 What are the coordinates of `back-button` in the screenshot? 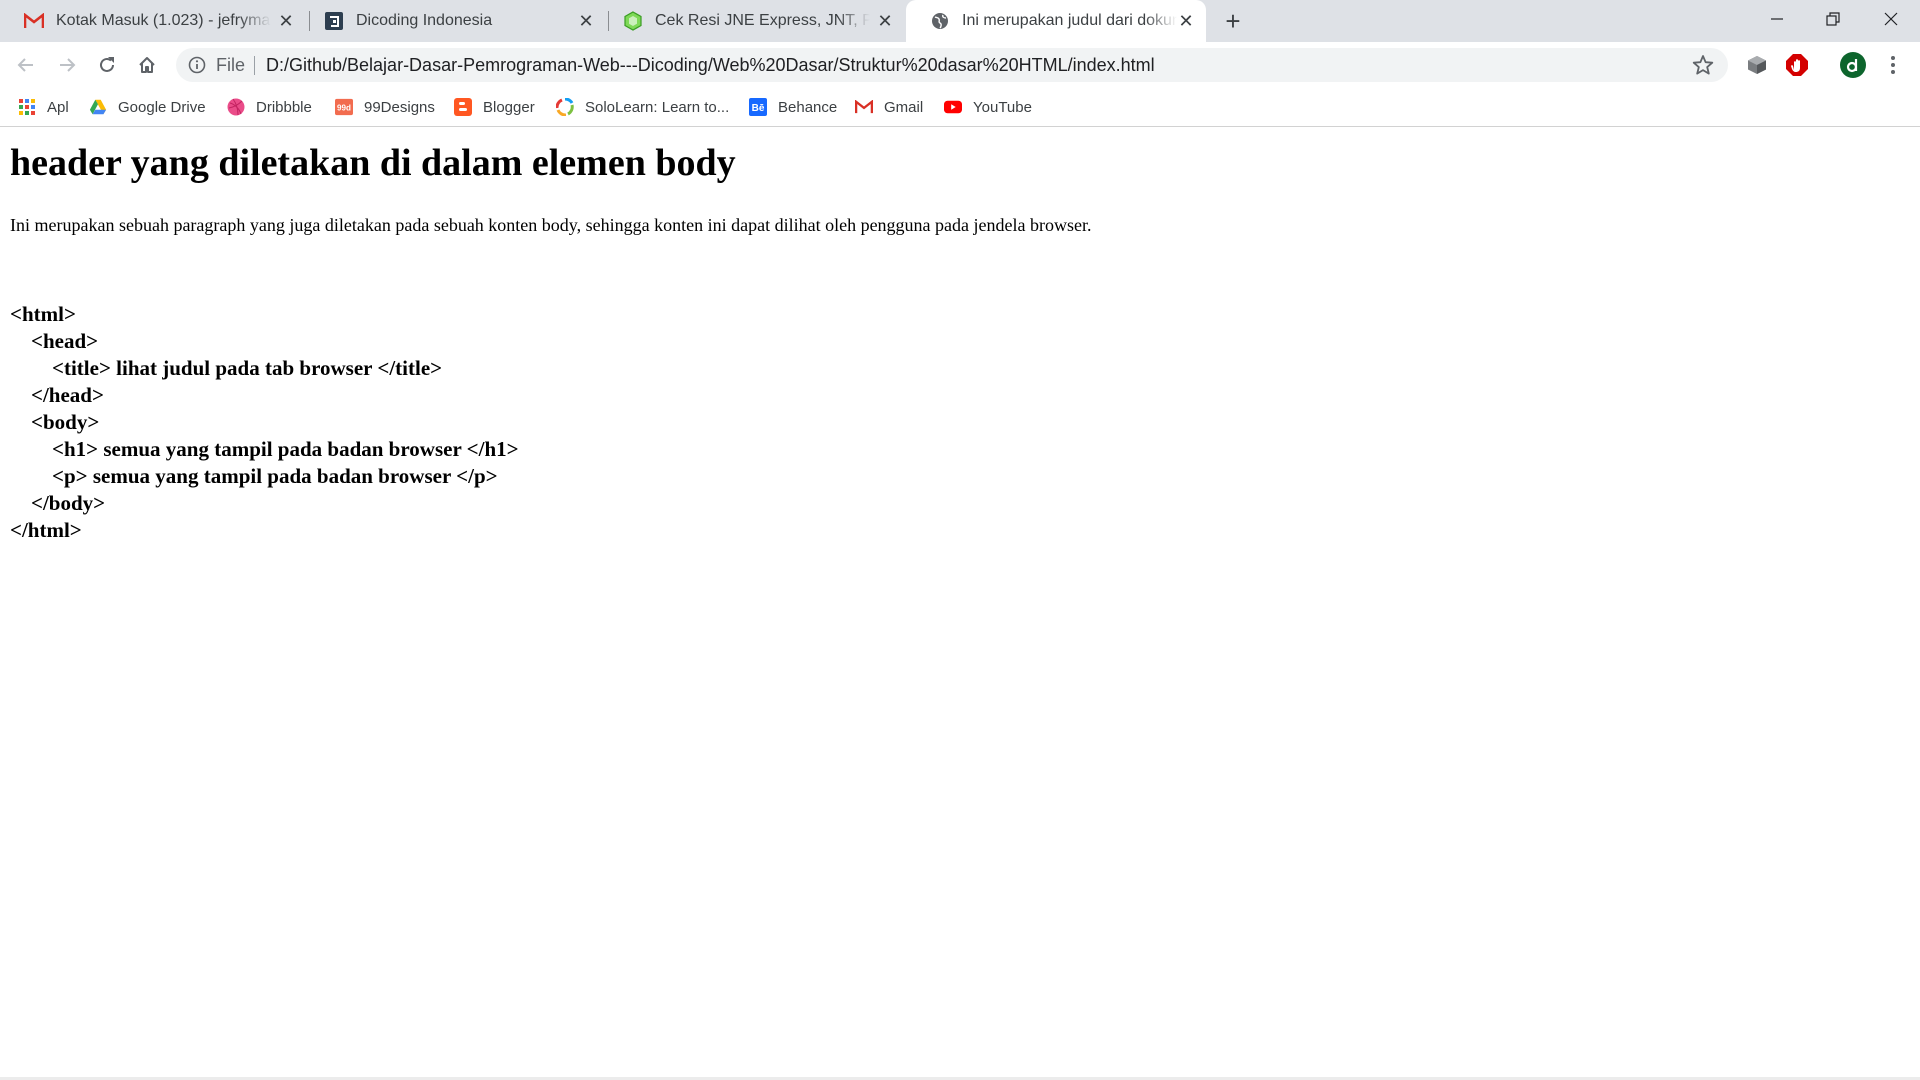 It's located at (26, 65).